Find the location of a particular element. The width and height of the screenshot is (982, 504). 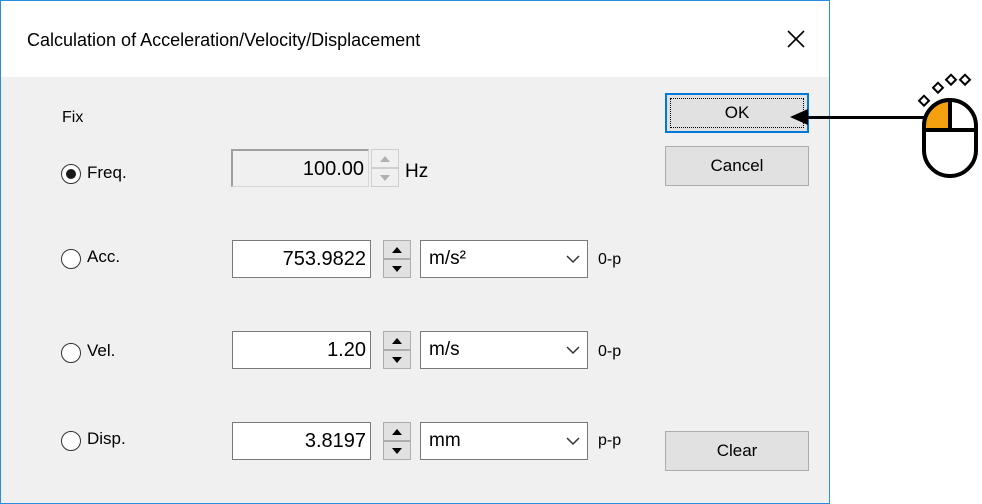

ok-button: OK is located at coordinates (737, 113).